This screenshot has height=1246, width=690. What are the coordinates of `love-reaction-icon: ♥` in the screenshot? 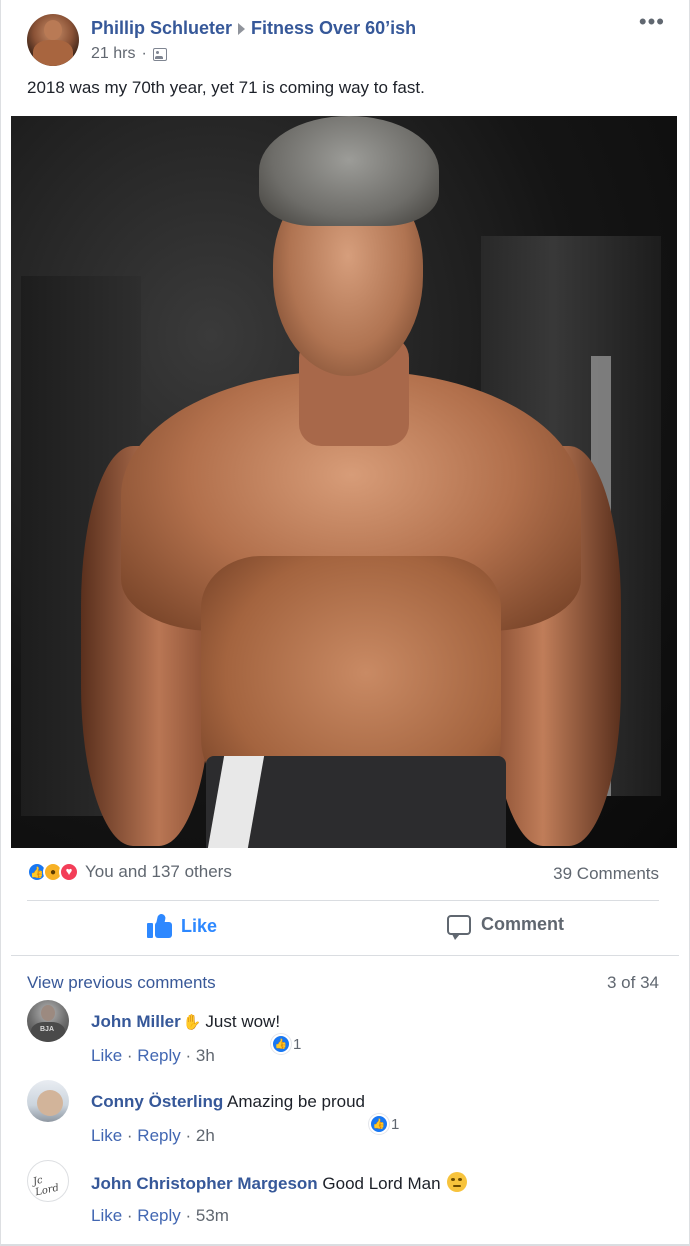 It's located at (69, 872).